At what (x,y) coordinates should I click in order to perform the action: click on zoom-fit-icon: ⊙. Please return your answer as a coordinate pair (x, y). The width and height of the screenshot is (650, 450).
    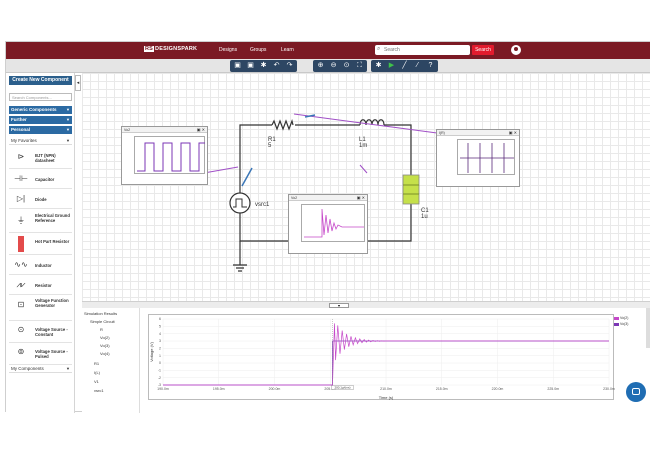
    Looking at the image, I should click on (346, 66).